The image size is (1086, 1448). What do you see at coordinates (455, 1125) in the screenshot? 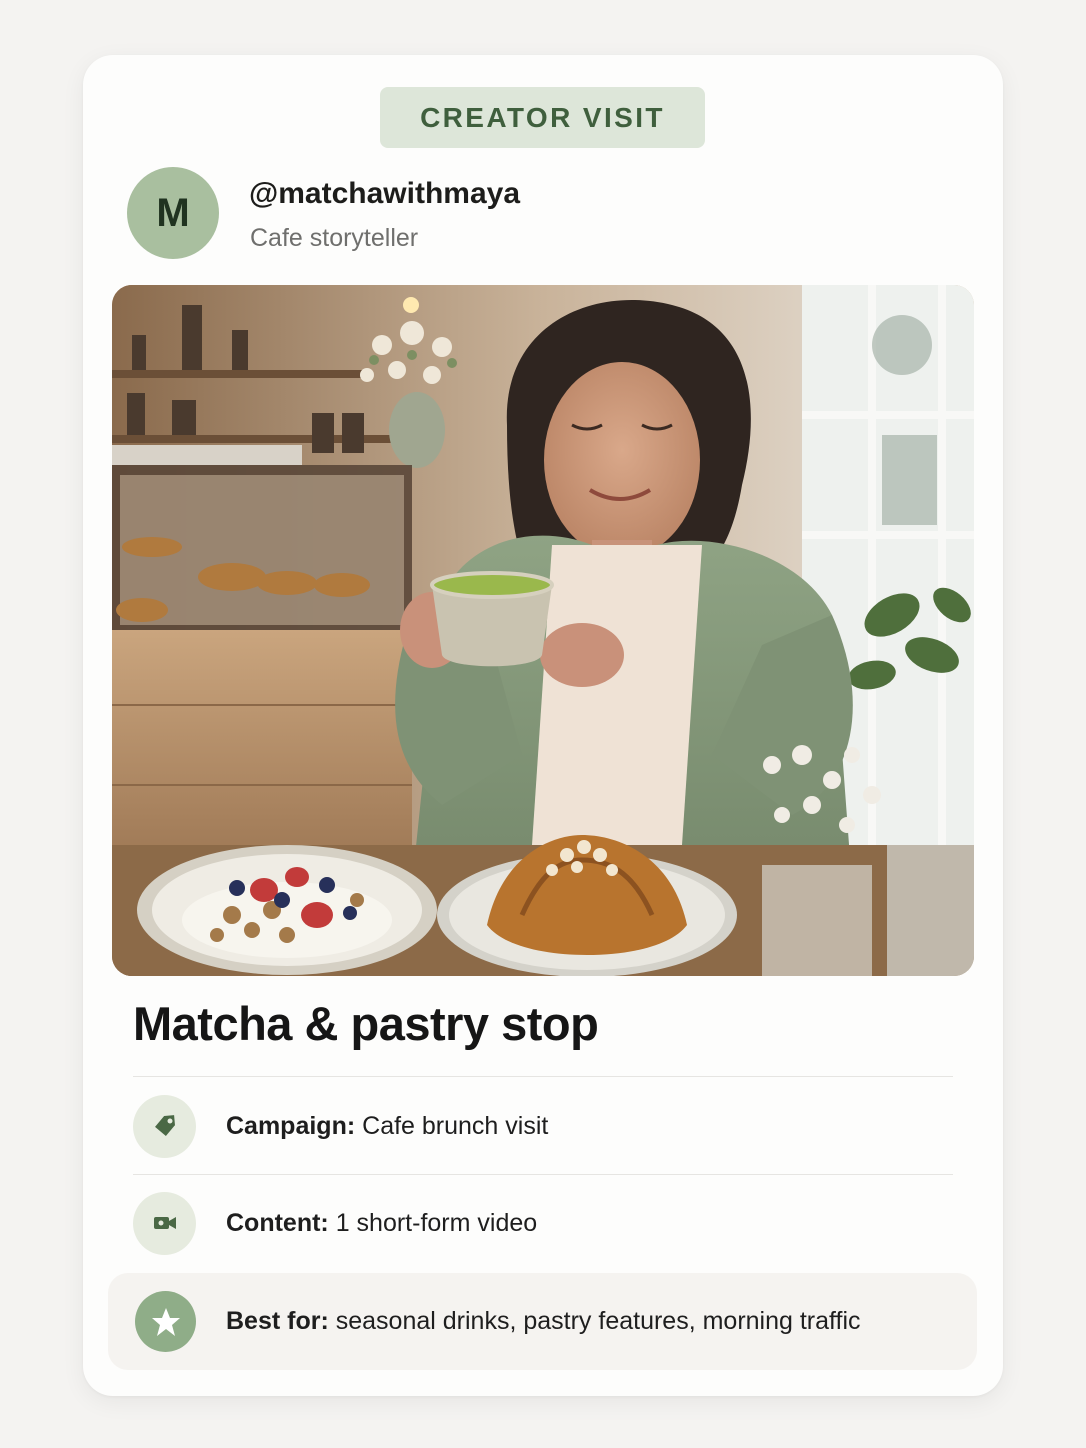
I see `campaign-value: Cafe brunch visit` at bounding box center [455, 1125].